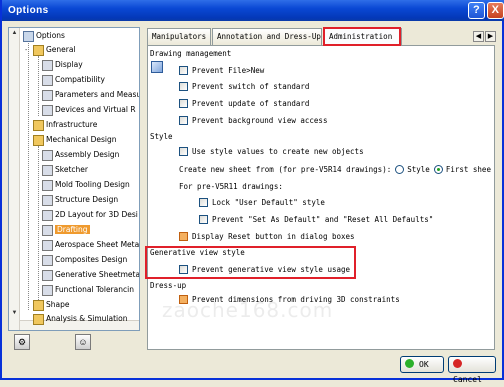  I want to click on section-dress-up: Dress-up, so click(321, 286).